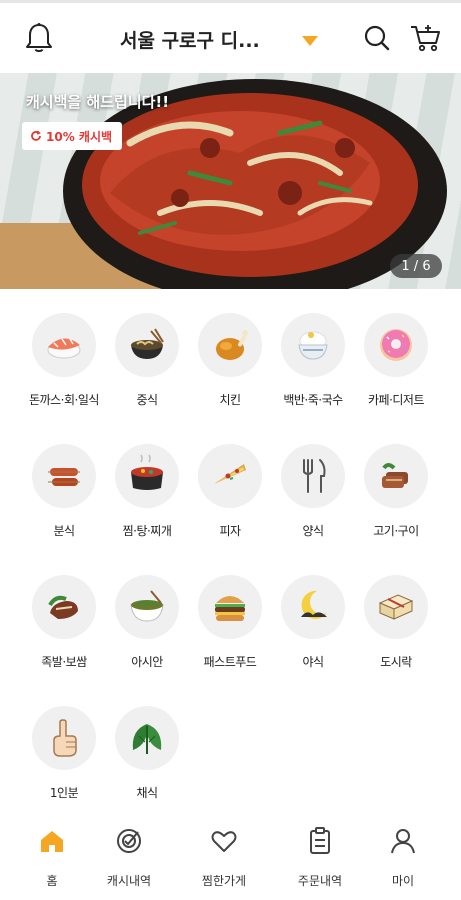 The image size is (461, 900). Describe the element at coordinates (52, 841) in the screenshot. I see `home-icon` at that location.